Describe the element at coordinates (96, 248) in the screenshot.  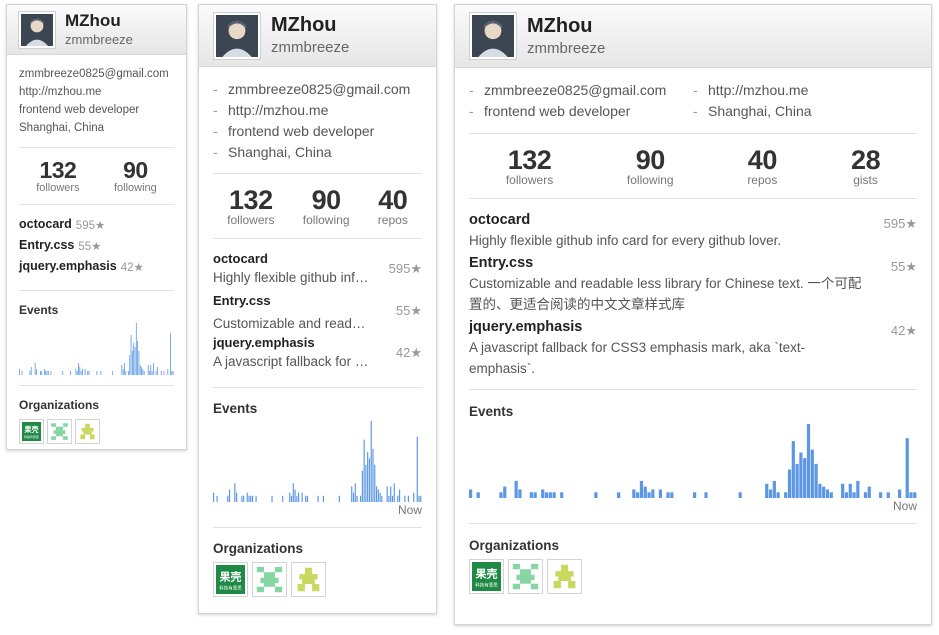
I see `repo-item: Entry.css 55★` at that location.